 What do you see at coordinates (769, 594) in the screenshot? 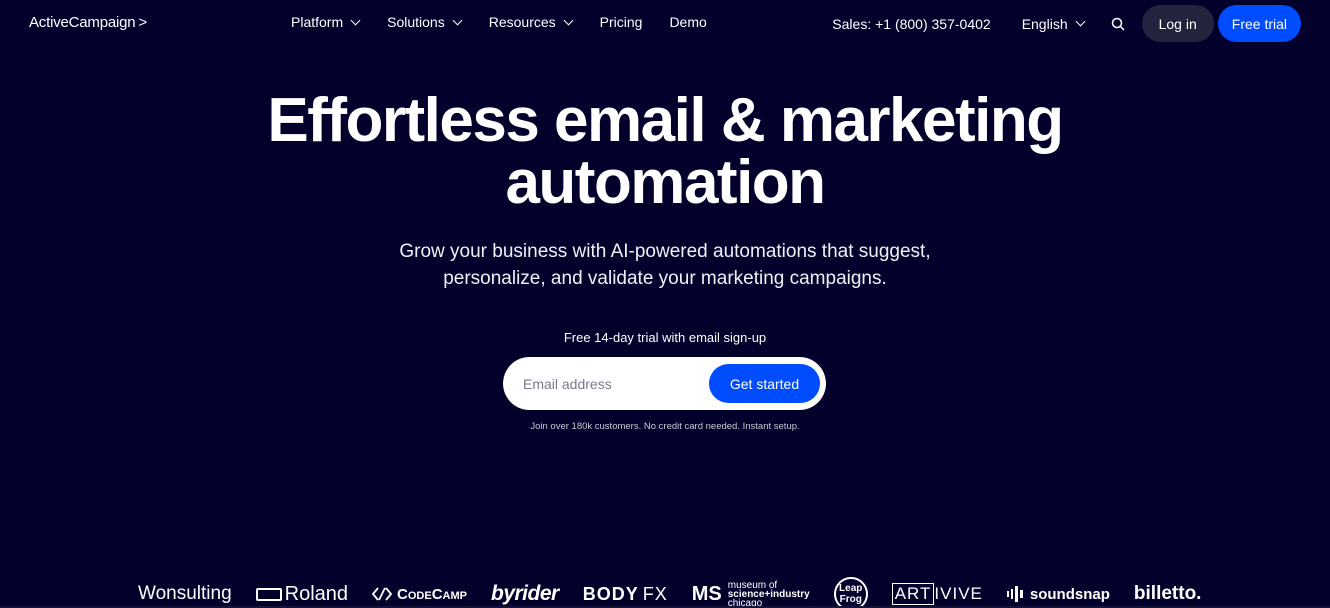
I see `logo-msi-text: museum of science+industry chicago` at bounding box center [769, 594].